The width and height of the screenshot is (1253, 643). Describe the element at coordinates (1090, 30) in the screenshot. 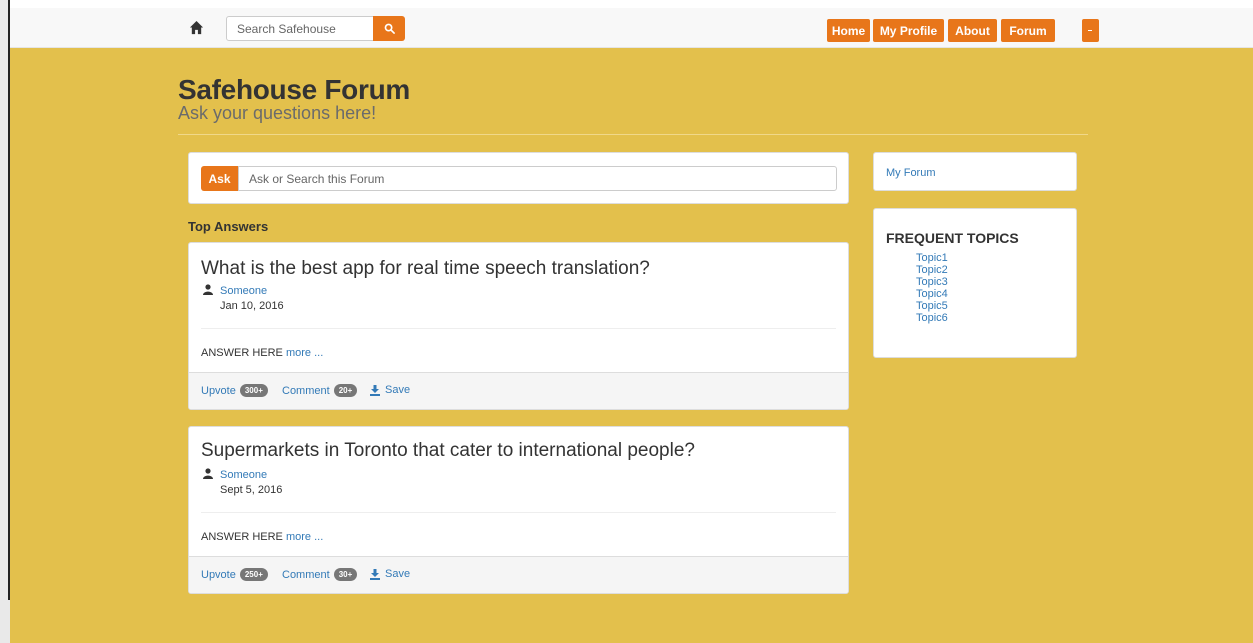

I see `nav-dropdown-button` at that location.